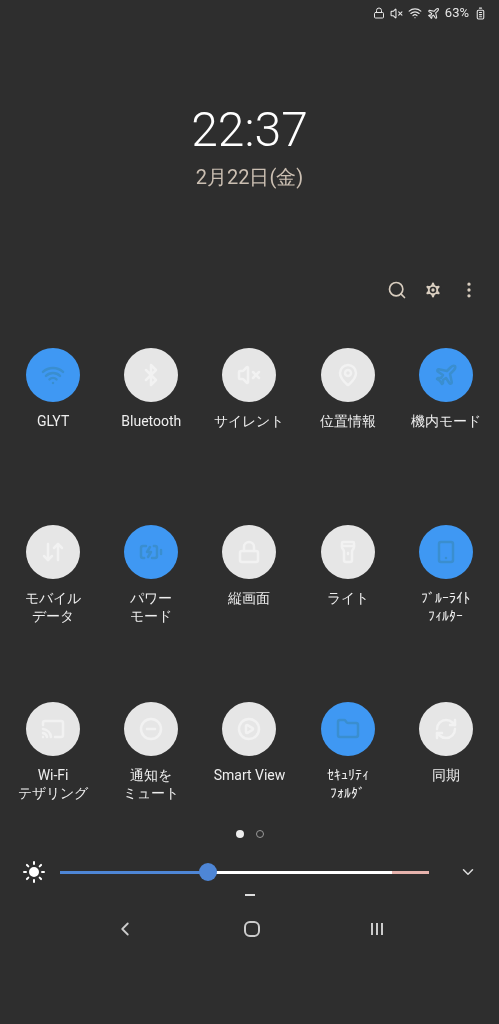 The width and height of the screenshot is (499, 1024). Describe the element at coordinates (397, 290) in the screenshot. I see `search-icon` at that location.